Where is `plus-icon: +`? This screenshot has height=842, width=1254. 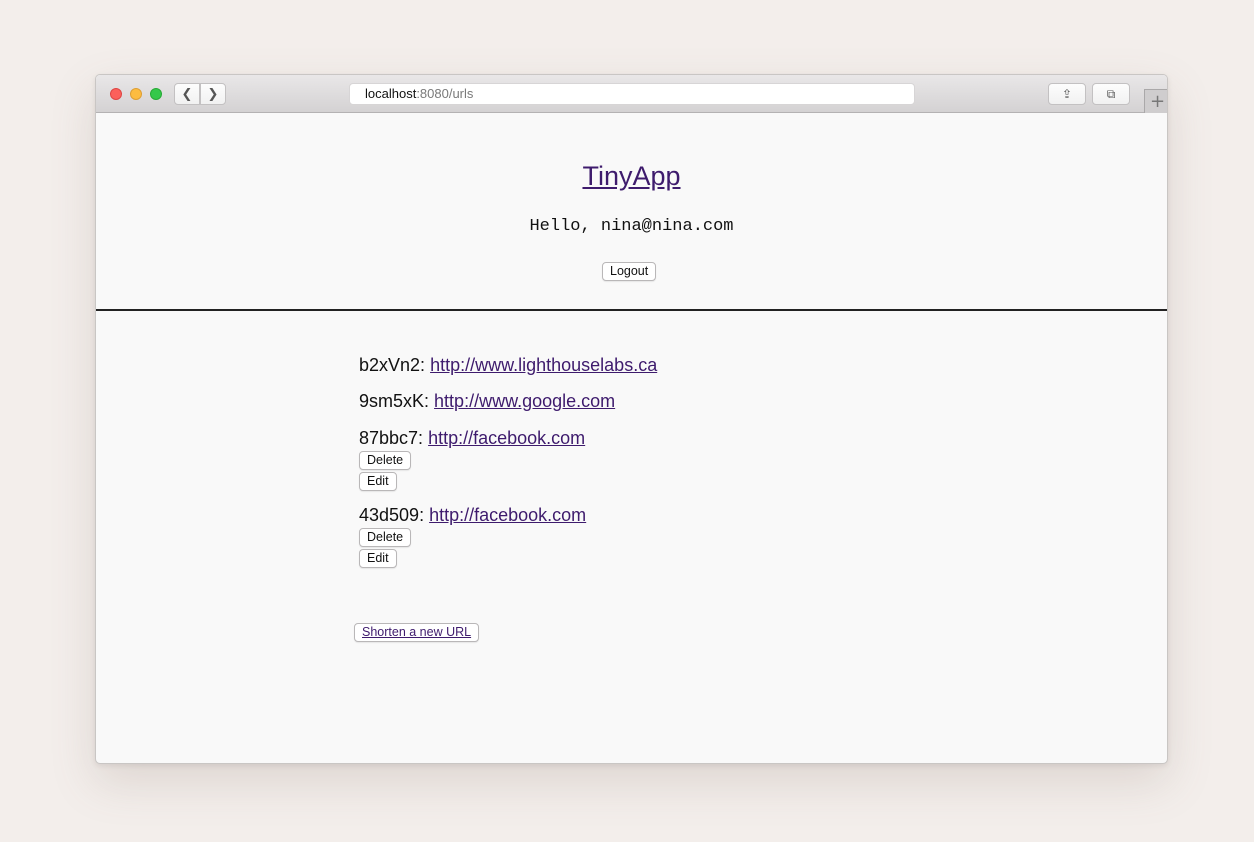
plus-icon: + is located at coordinates (1157, 101).